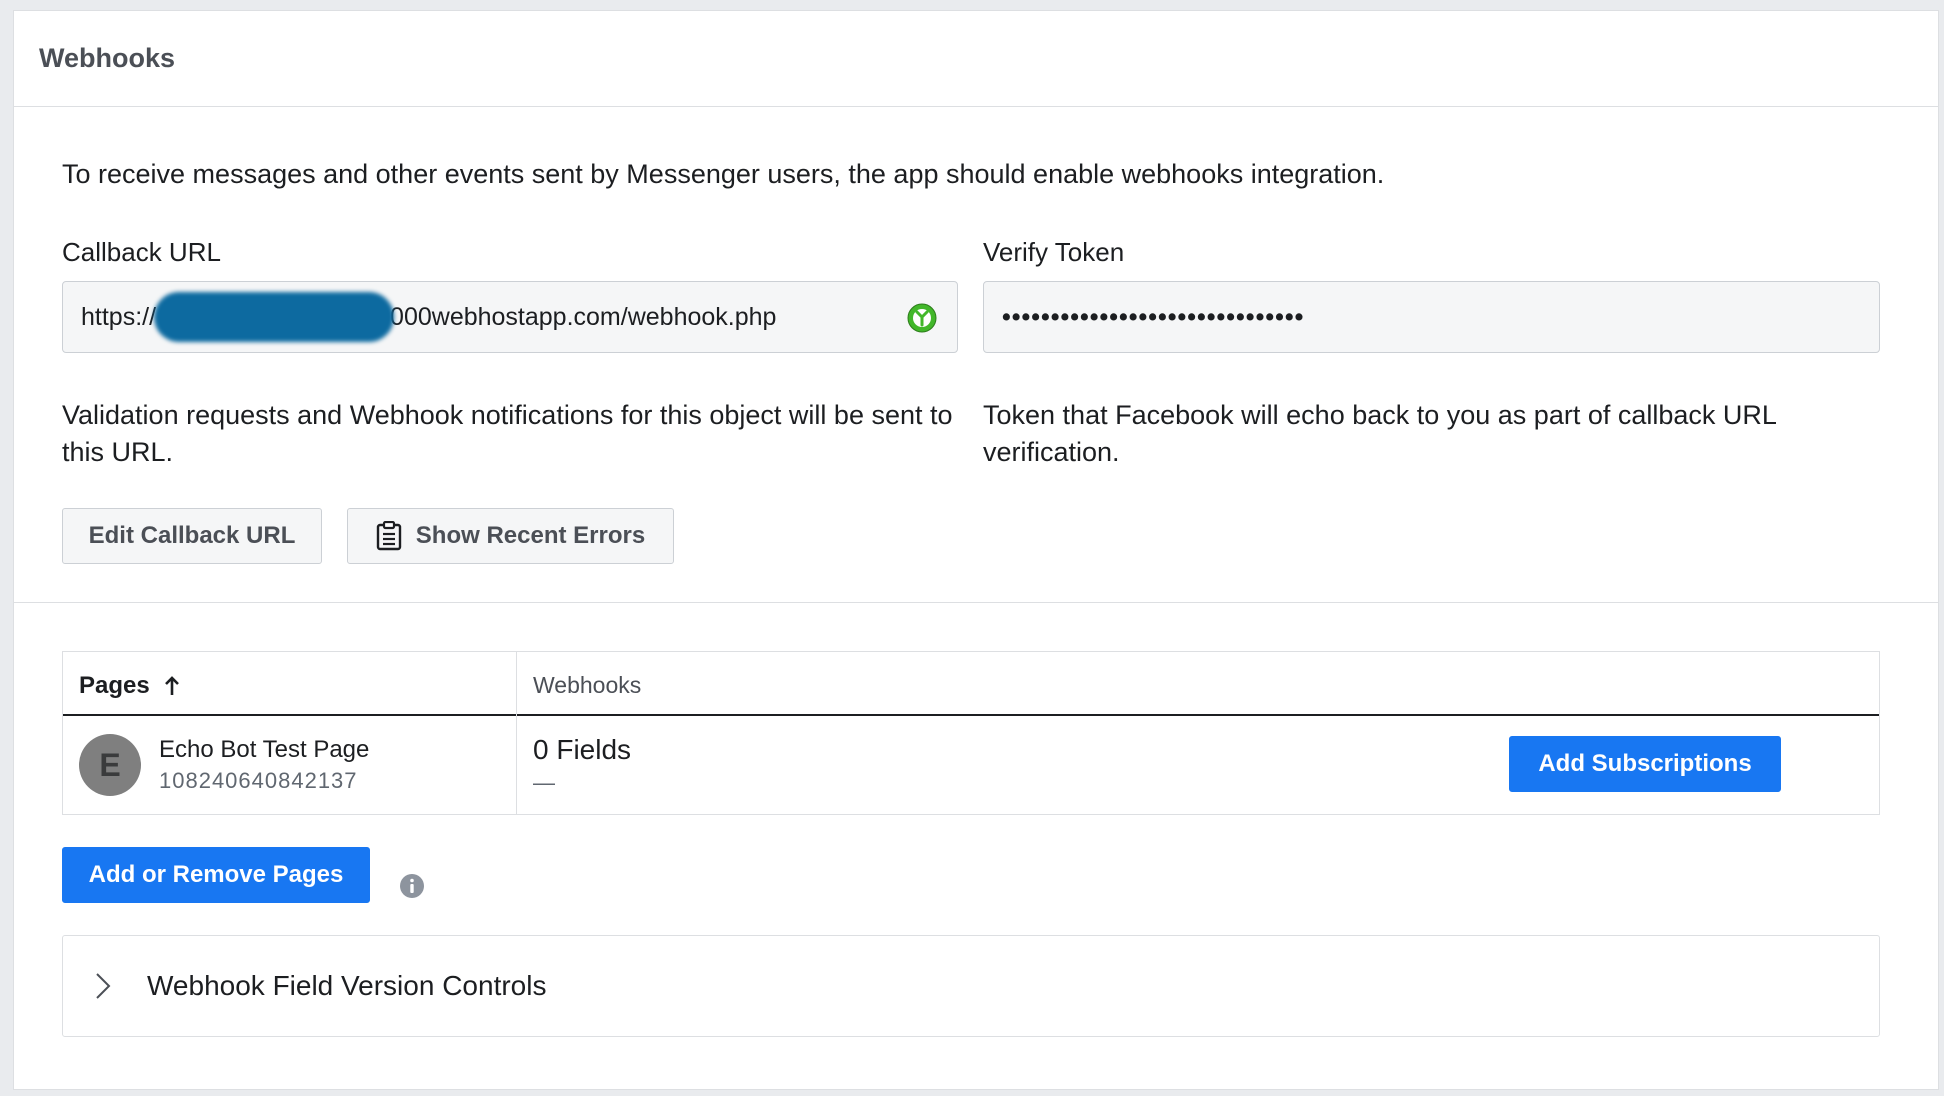 Image resolution: width=1944 pixels, height=1096 pixels. Describe the element at coordinates (1645, 764) in the screenshot. I see `add-subscriptions-button: Add Subscriptions` at that location.